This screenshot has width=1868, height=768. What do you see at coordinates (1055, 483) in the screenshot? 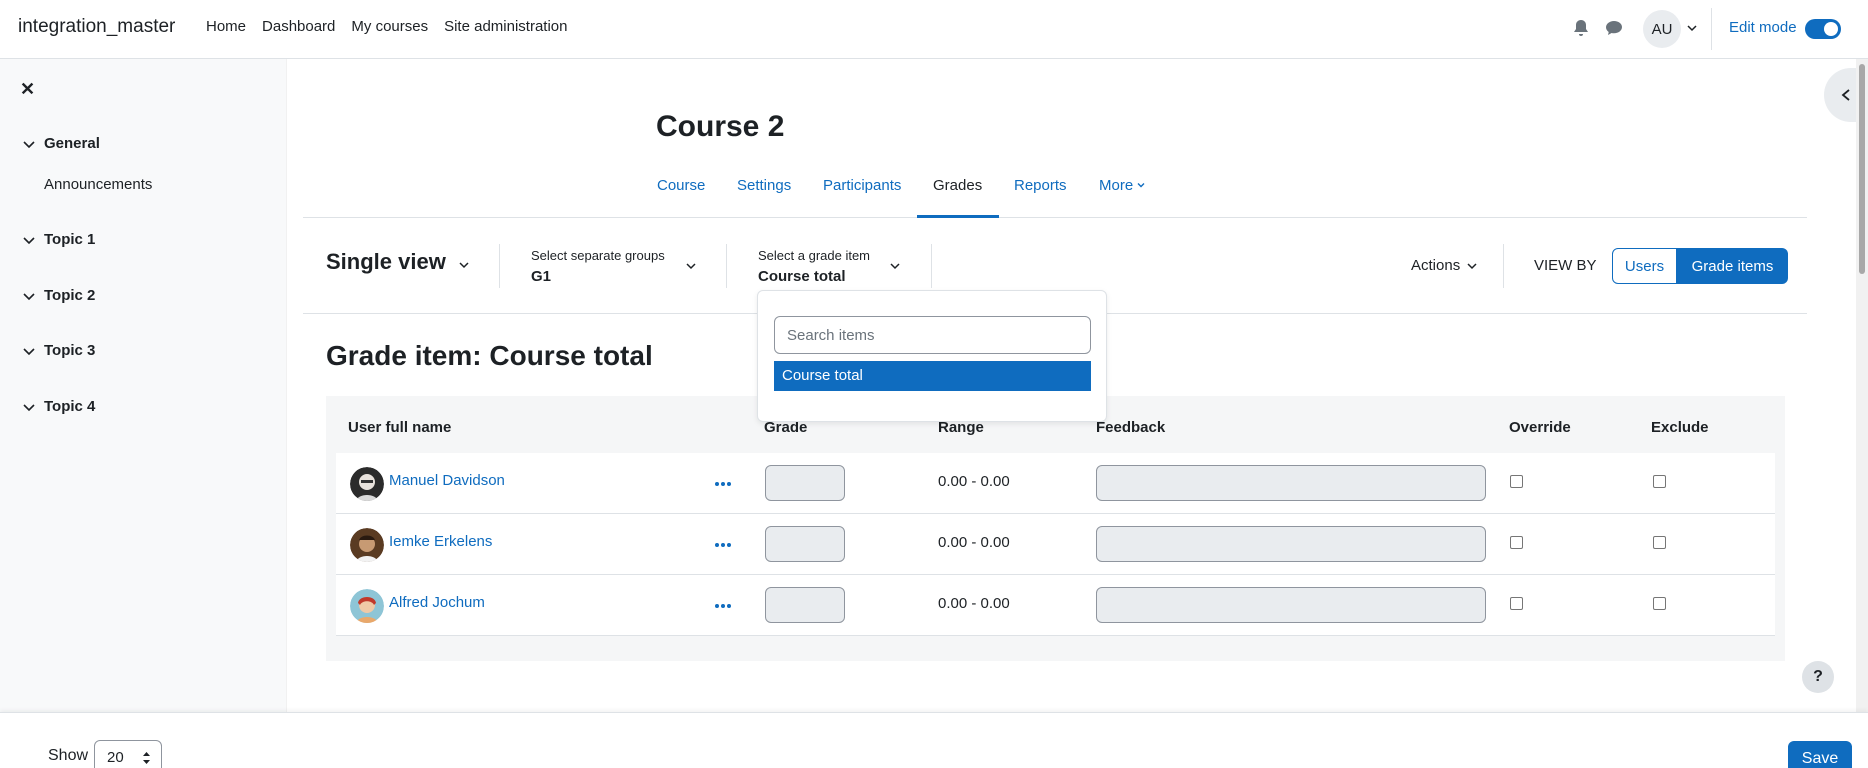
I see `table-row: Manuel Davidson 0.00 - 0.00` at bounding box center [1055, 483].